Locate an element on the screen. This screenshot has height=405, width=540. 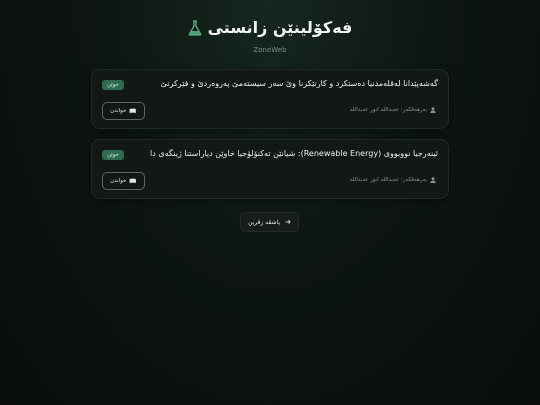
page-header: فەکۆلینێن زانستی ZoneWeb is located at coordinates (270, 36).